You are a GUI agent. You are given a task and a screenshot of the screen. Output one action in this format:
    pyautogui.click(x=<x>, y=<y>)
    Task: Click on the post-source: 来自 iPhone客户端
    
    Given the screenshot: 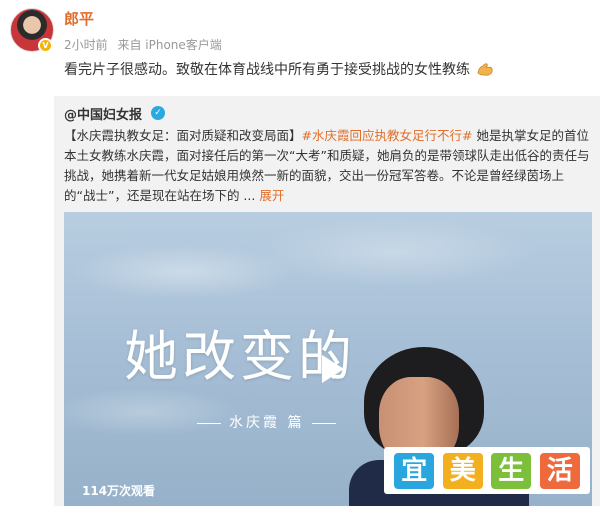 What is the action you would take?
    pyautogui.click(x=169, y=45)
    